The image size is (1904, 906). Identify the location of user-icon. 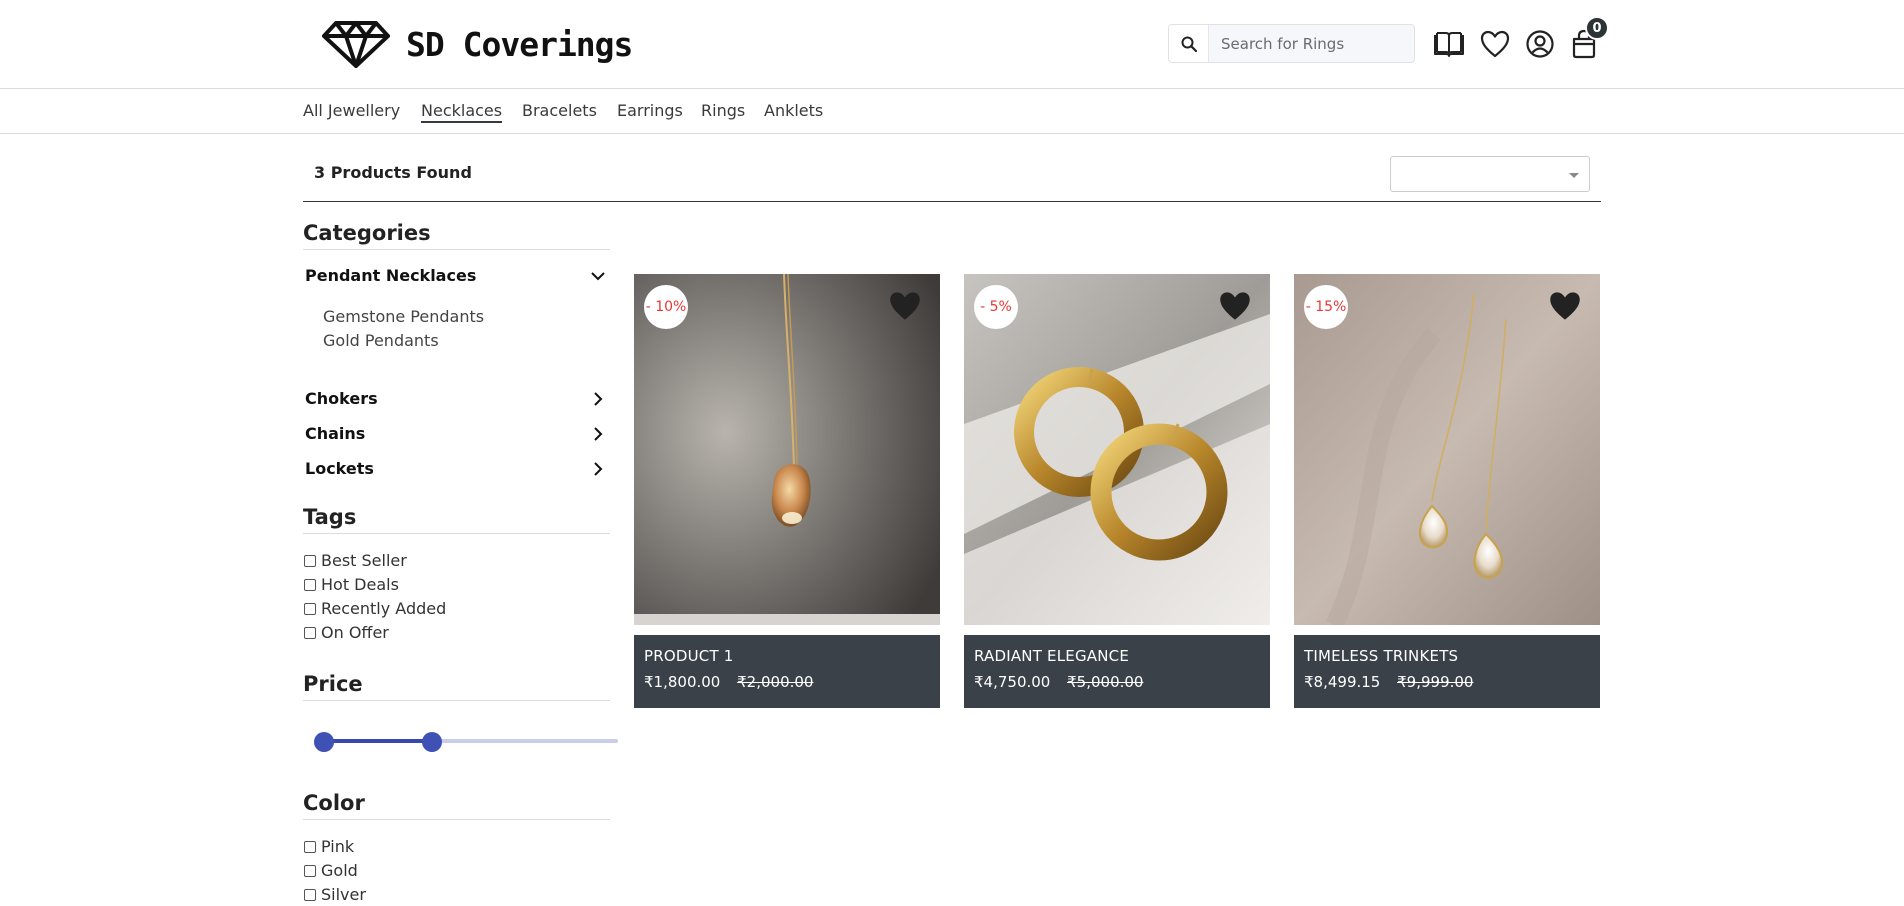
(1540, 44).